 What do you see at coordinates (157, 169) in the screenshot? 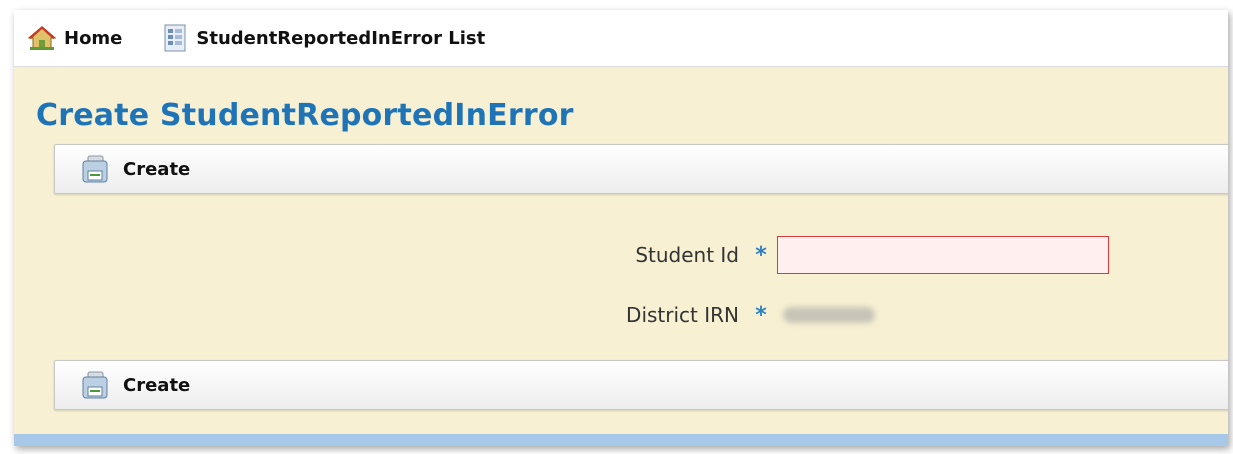
I see `create-button-top-label: Create` at bounding box center [157, 169].